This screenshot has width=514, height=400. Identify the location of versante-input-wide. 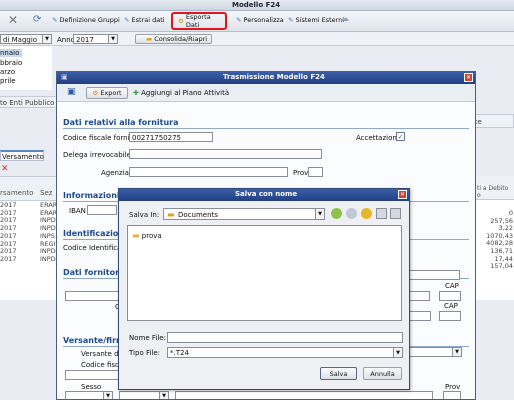
(304, 395).